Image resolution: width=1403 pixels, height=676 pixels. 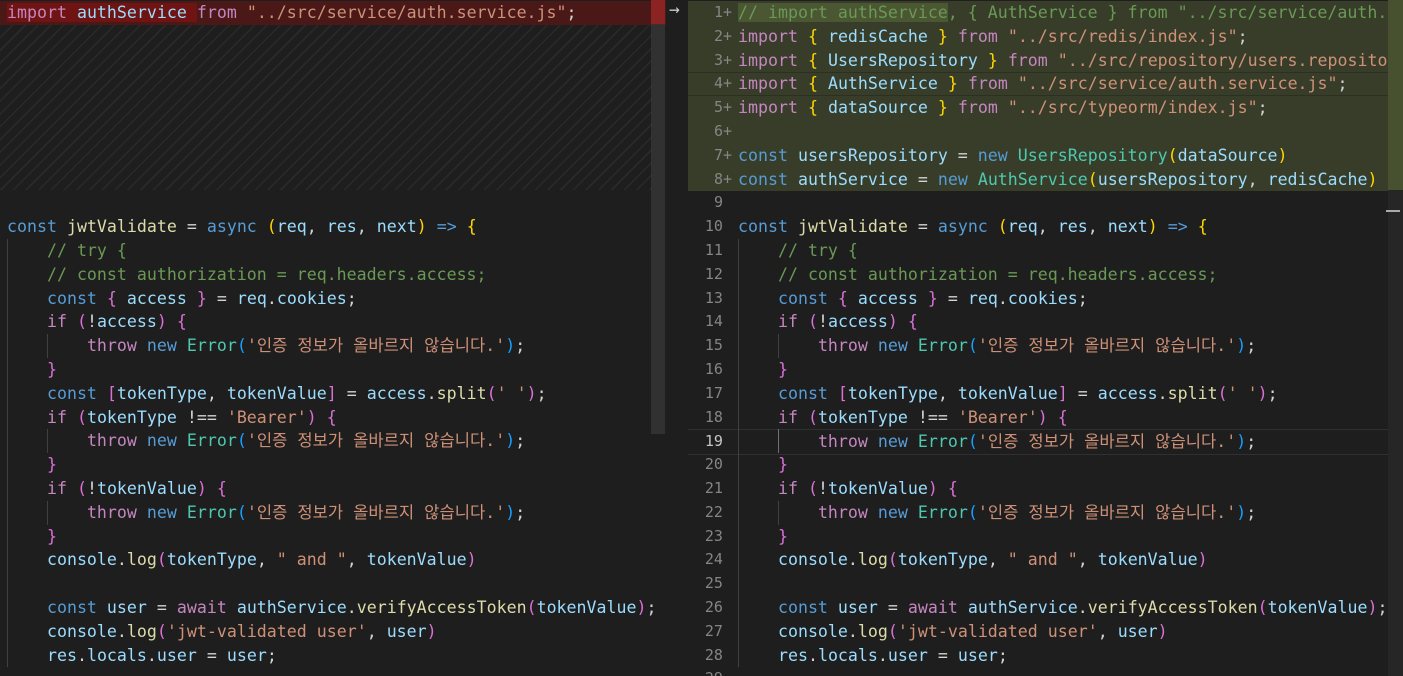 I want to click on line-number: 6+, so click(x=710, y=132).